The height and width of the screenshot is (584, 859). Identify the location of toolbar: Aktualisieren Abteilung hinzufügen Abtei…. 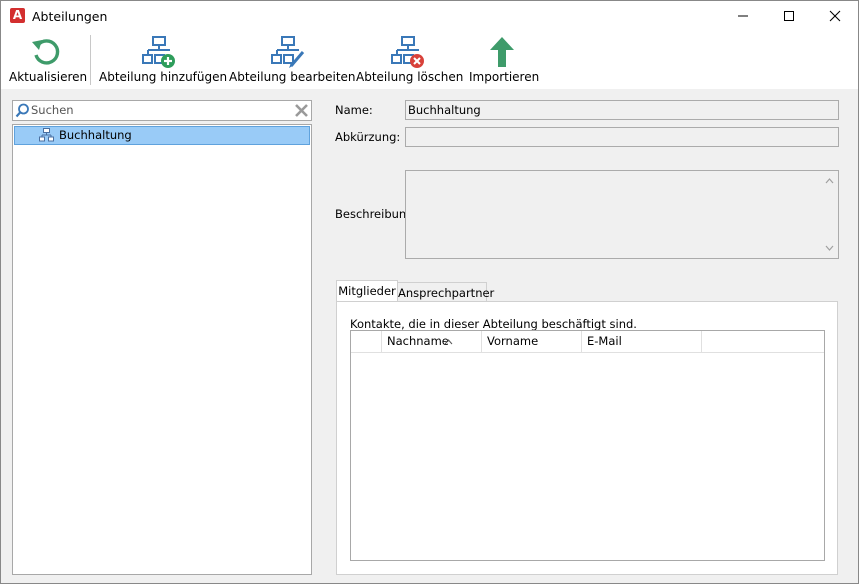
(429, 60).